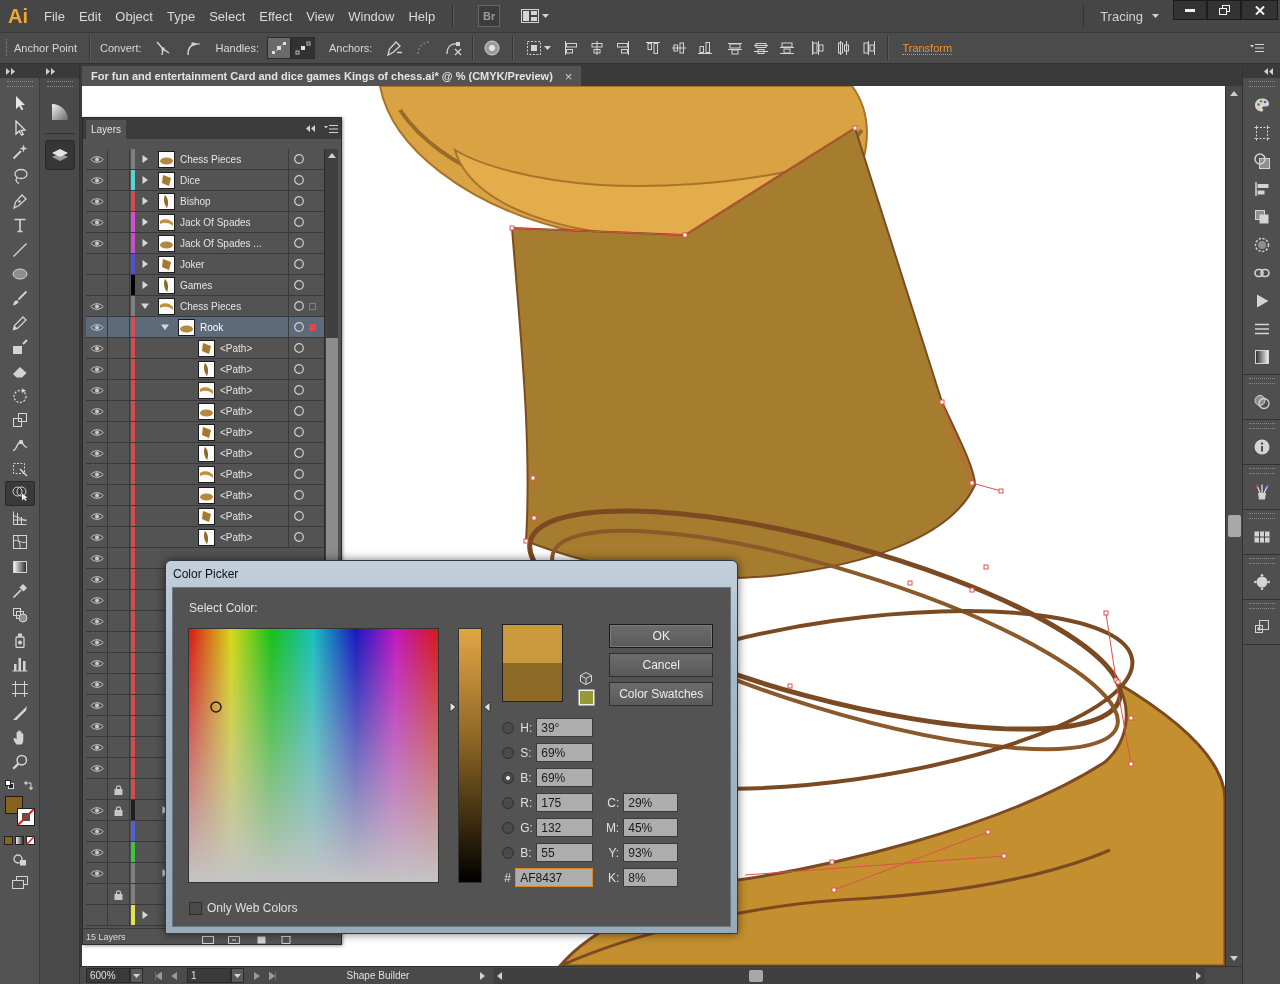  I want to click on panel-menu-icon, so click(331, 128).